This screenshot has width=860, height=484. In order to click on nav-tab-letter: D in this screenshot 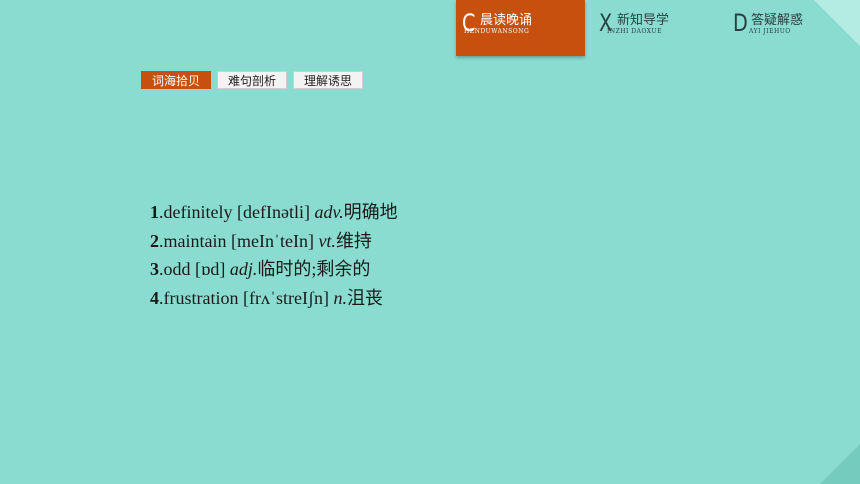, I will do `click(740, 23)`.